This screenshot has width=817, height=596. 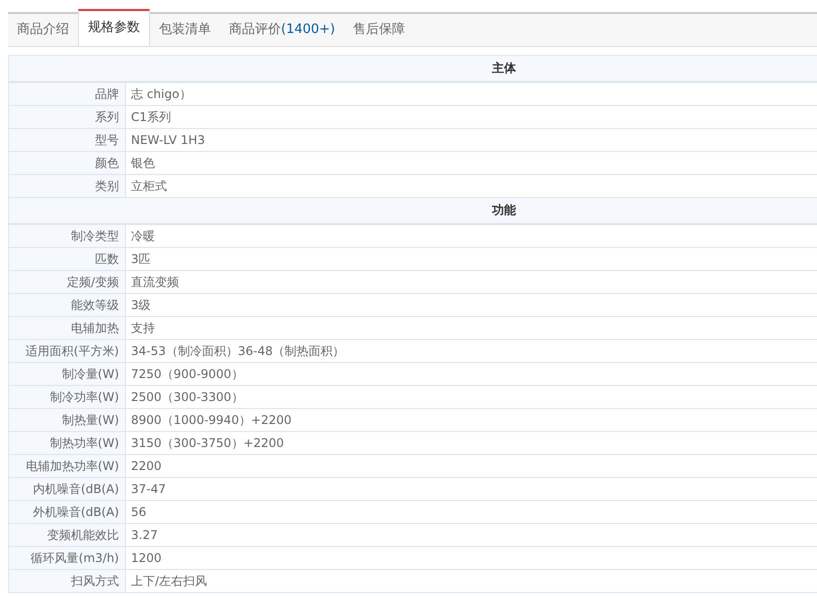 What do you see at coordinates (67, 186) in the screenshot?
I see `spec-label: 类别` at bounding box center [67, 186].